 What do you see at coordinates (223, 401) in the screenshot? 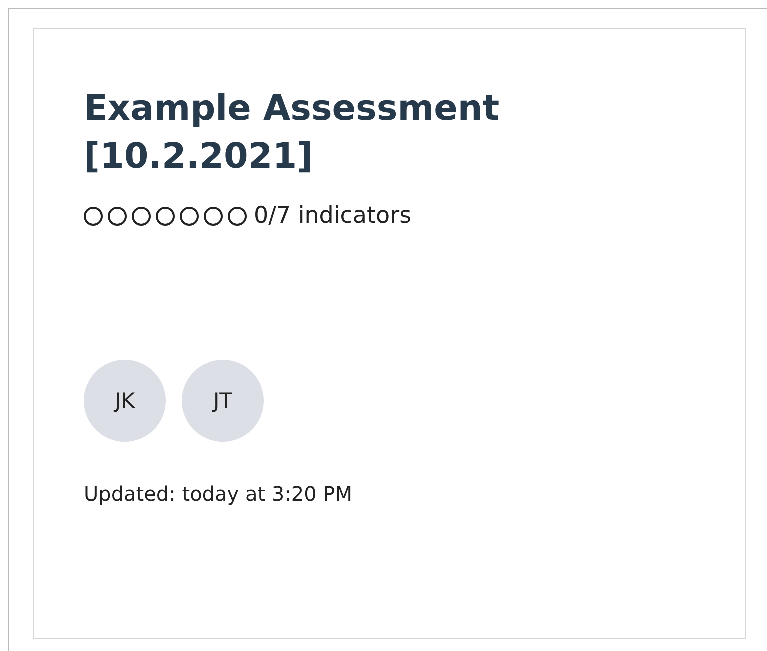
I see `user-avatar: JT` at bounding box center [223, 401].